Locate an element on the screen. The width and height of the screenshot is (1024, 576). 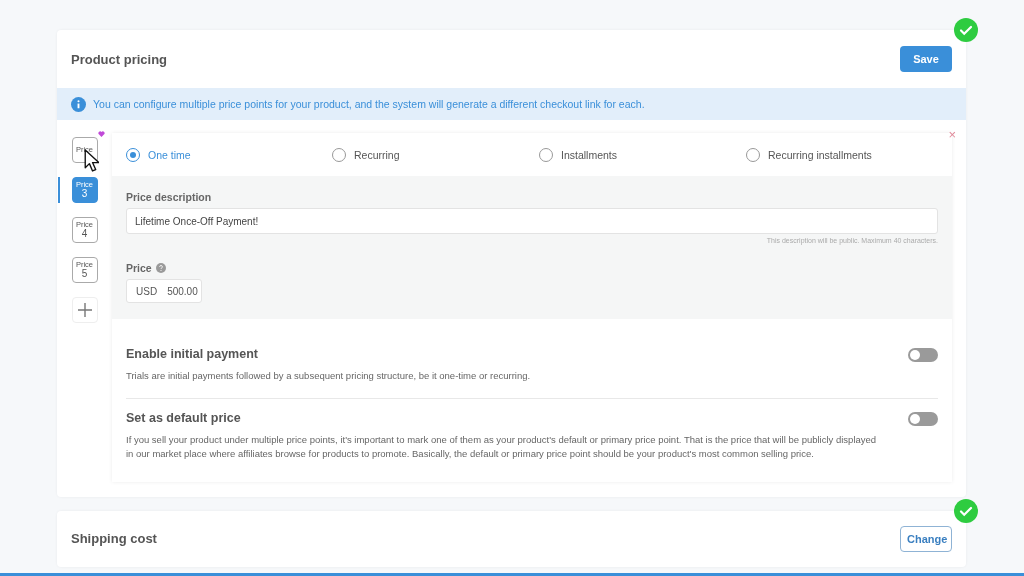
active-indicator is located at coordinates (58, 190).